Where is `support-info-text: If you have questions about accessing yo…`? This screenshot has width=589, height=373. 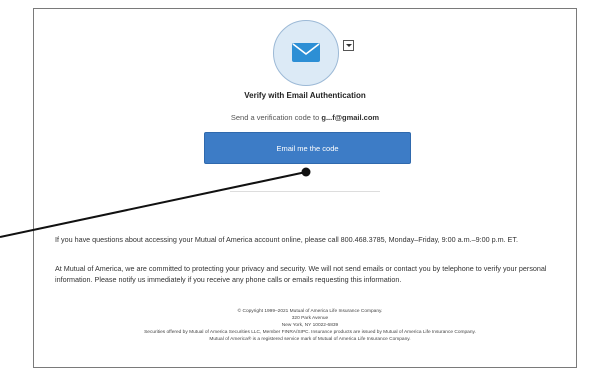
support-info-text: If you have questions about accessing yo… is located at coordinates (286, 239).